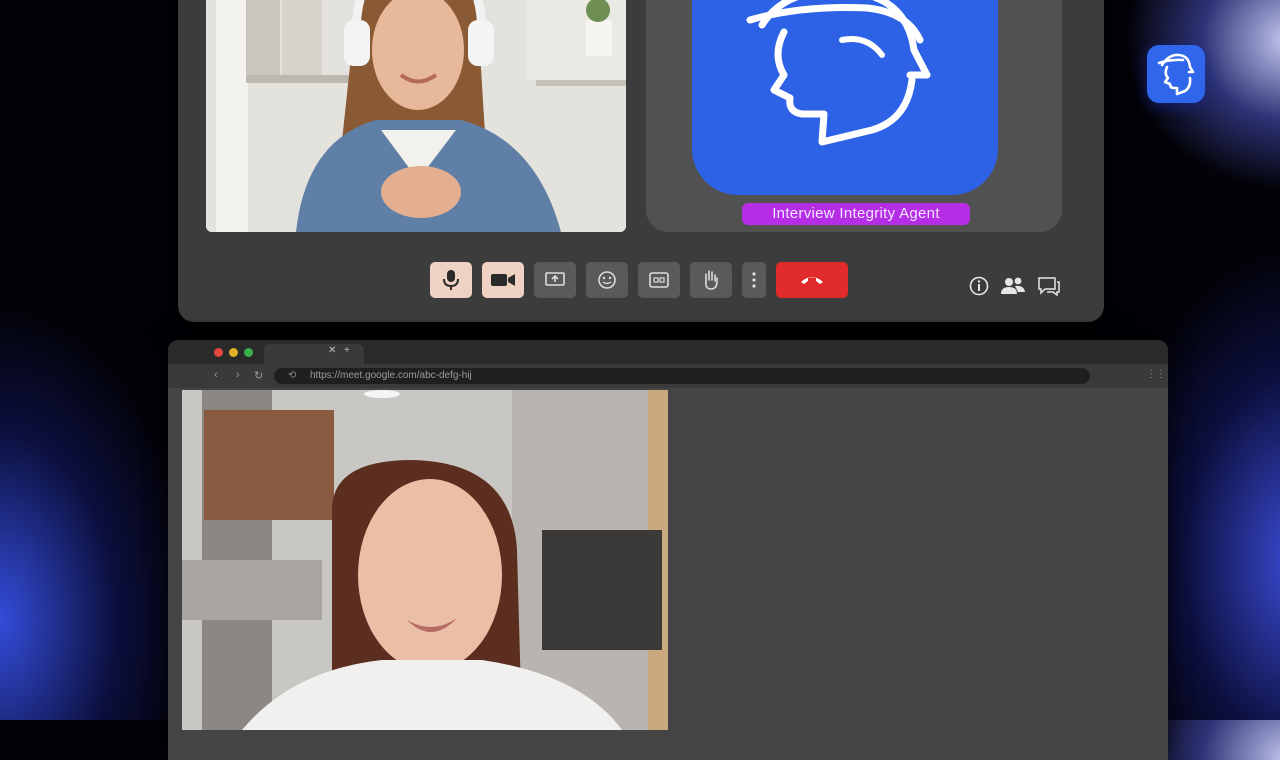  I want to click on hang-up-icon, so click(812, 280).